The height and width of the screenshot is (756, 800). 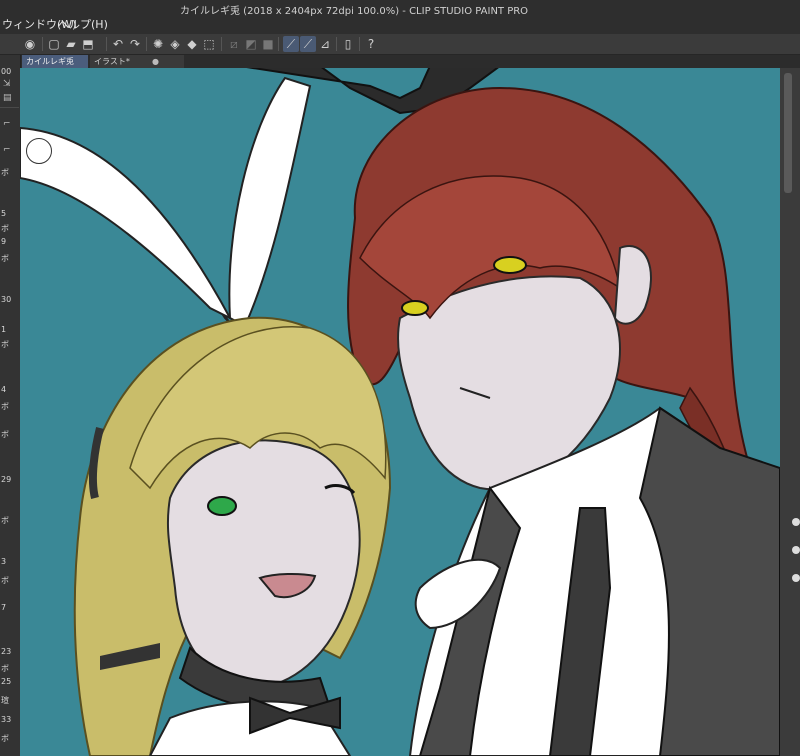 I want to click on brush-size-label: 30, so click(x=6, y=299).